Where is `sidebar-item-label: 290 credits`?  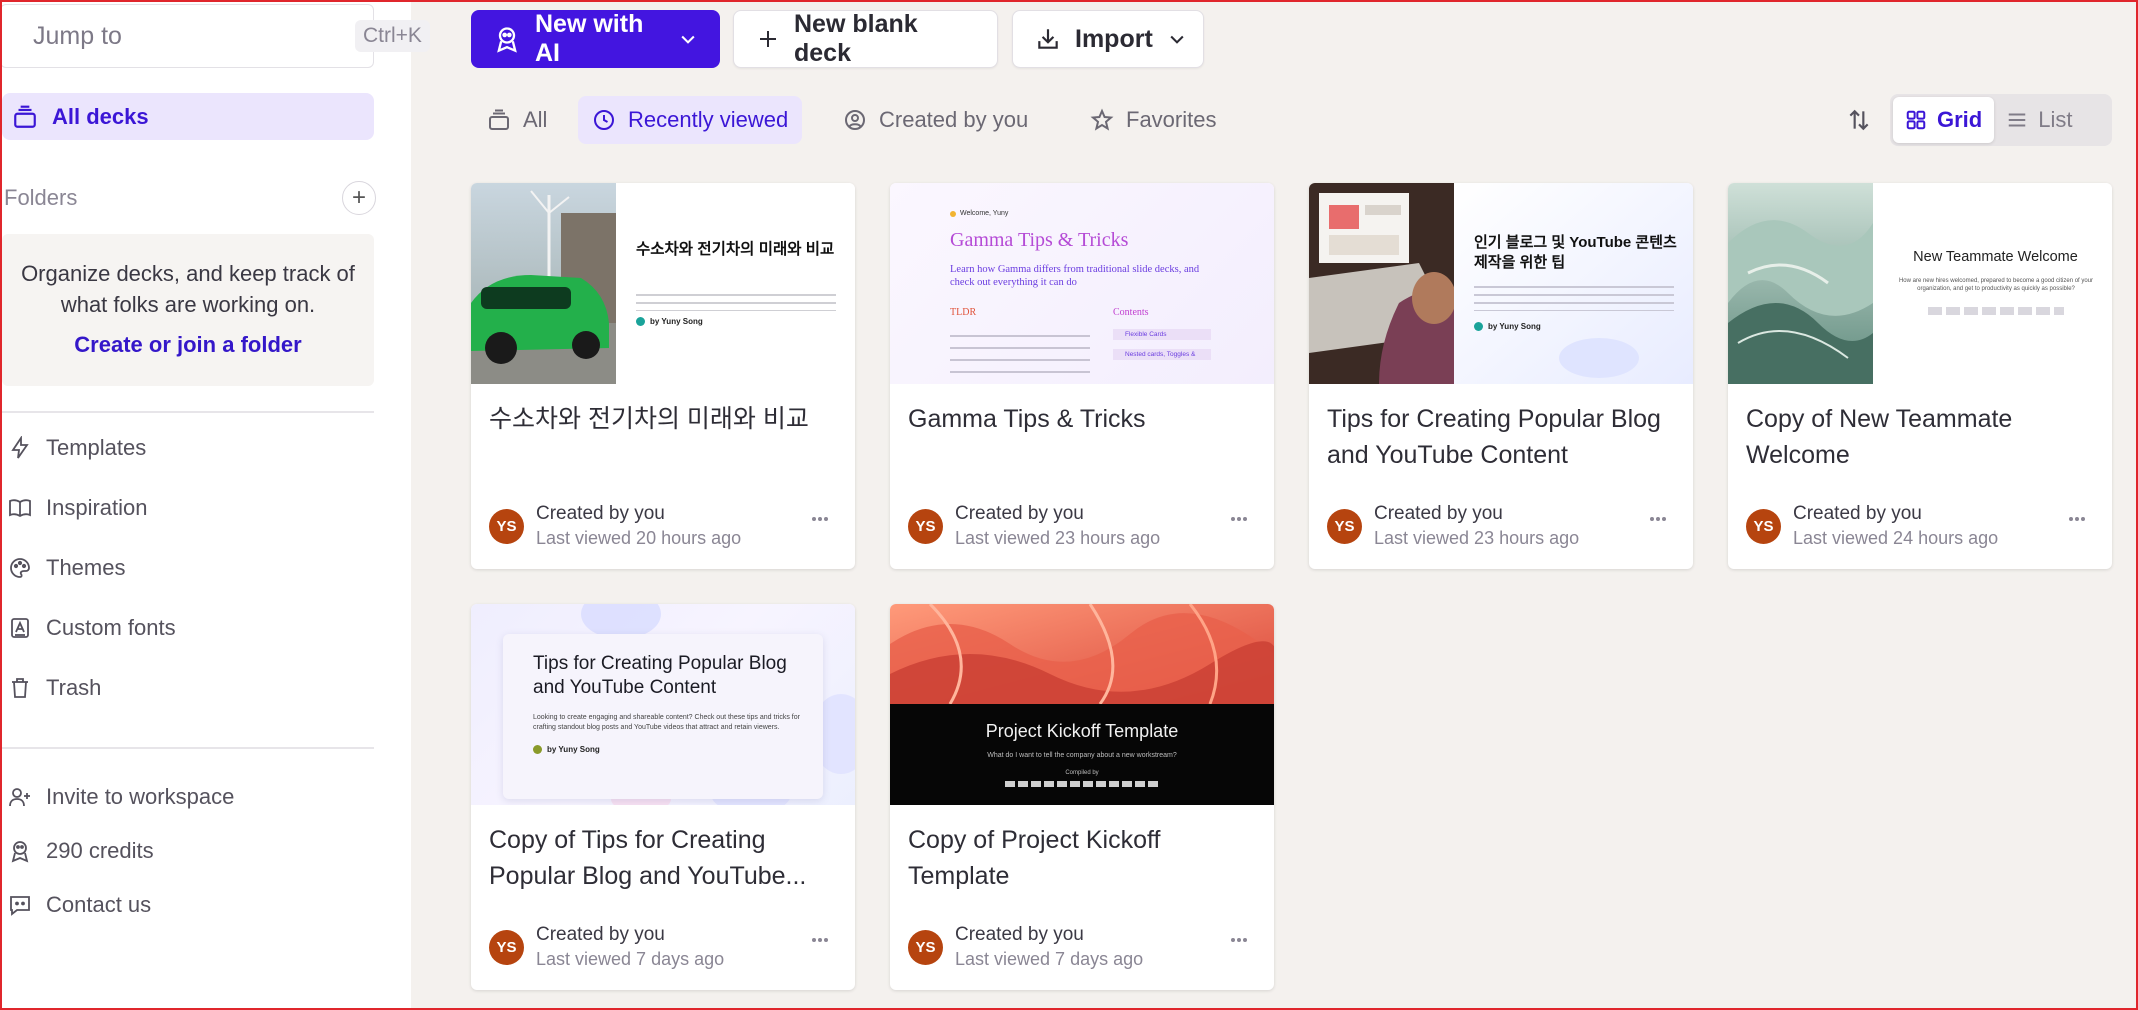
sidebar-item-label: 290 credits is located at coordinates (100, 850).